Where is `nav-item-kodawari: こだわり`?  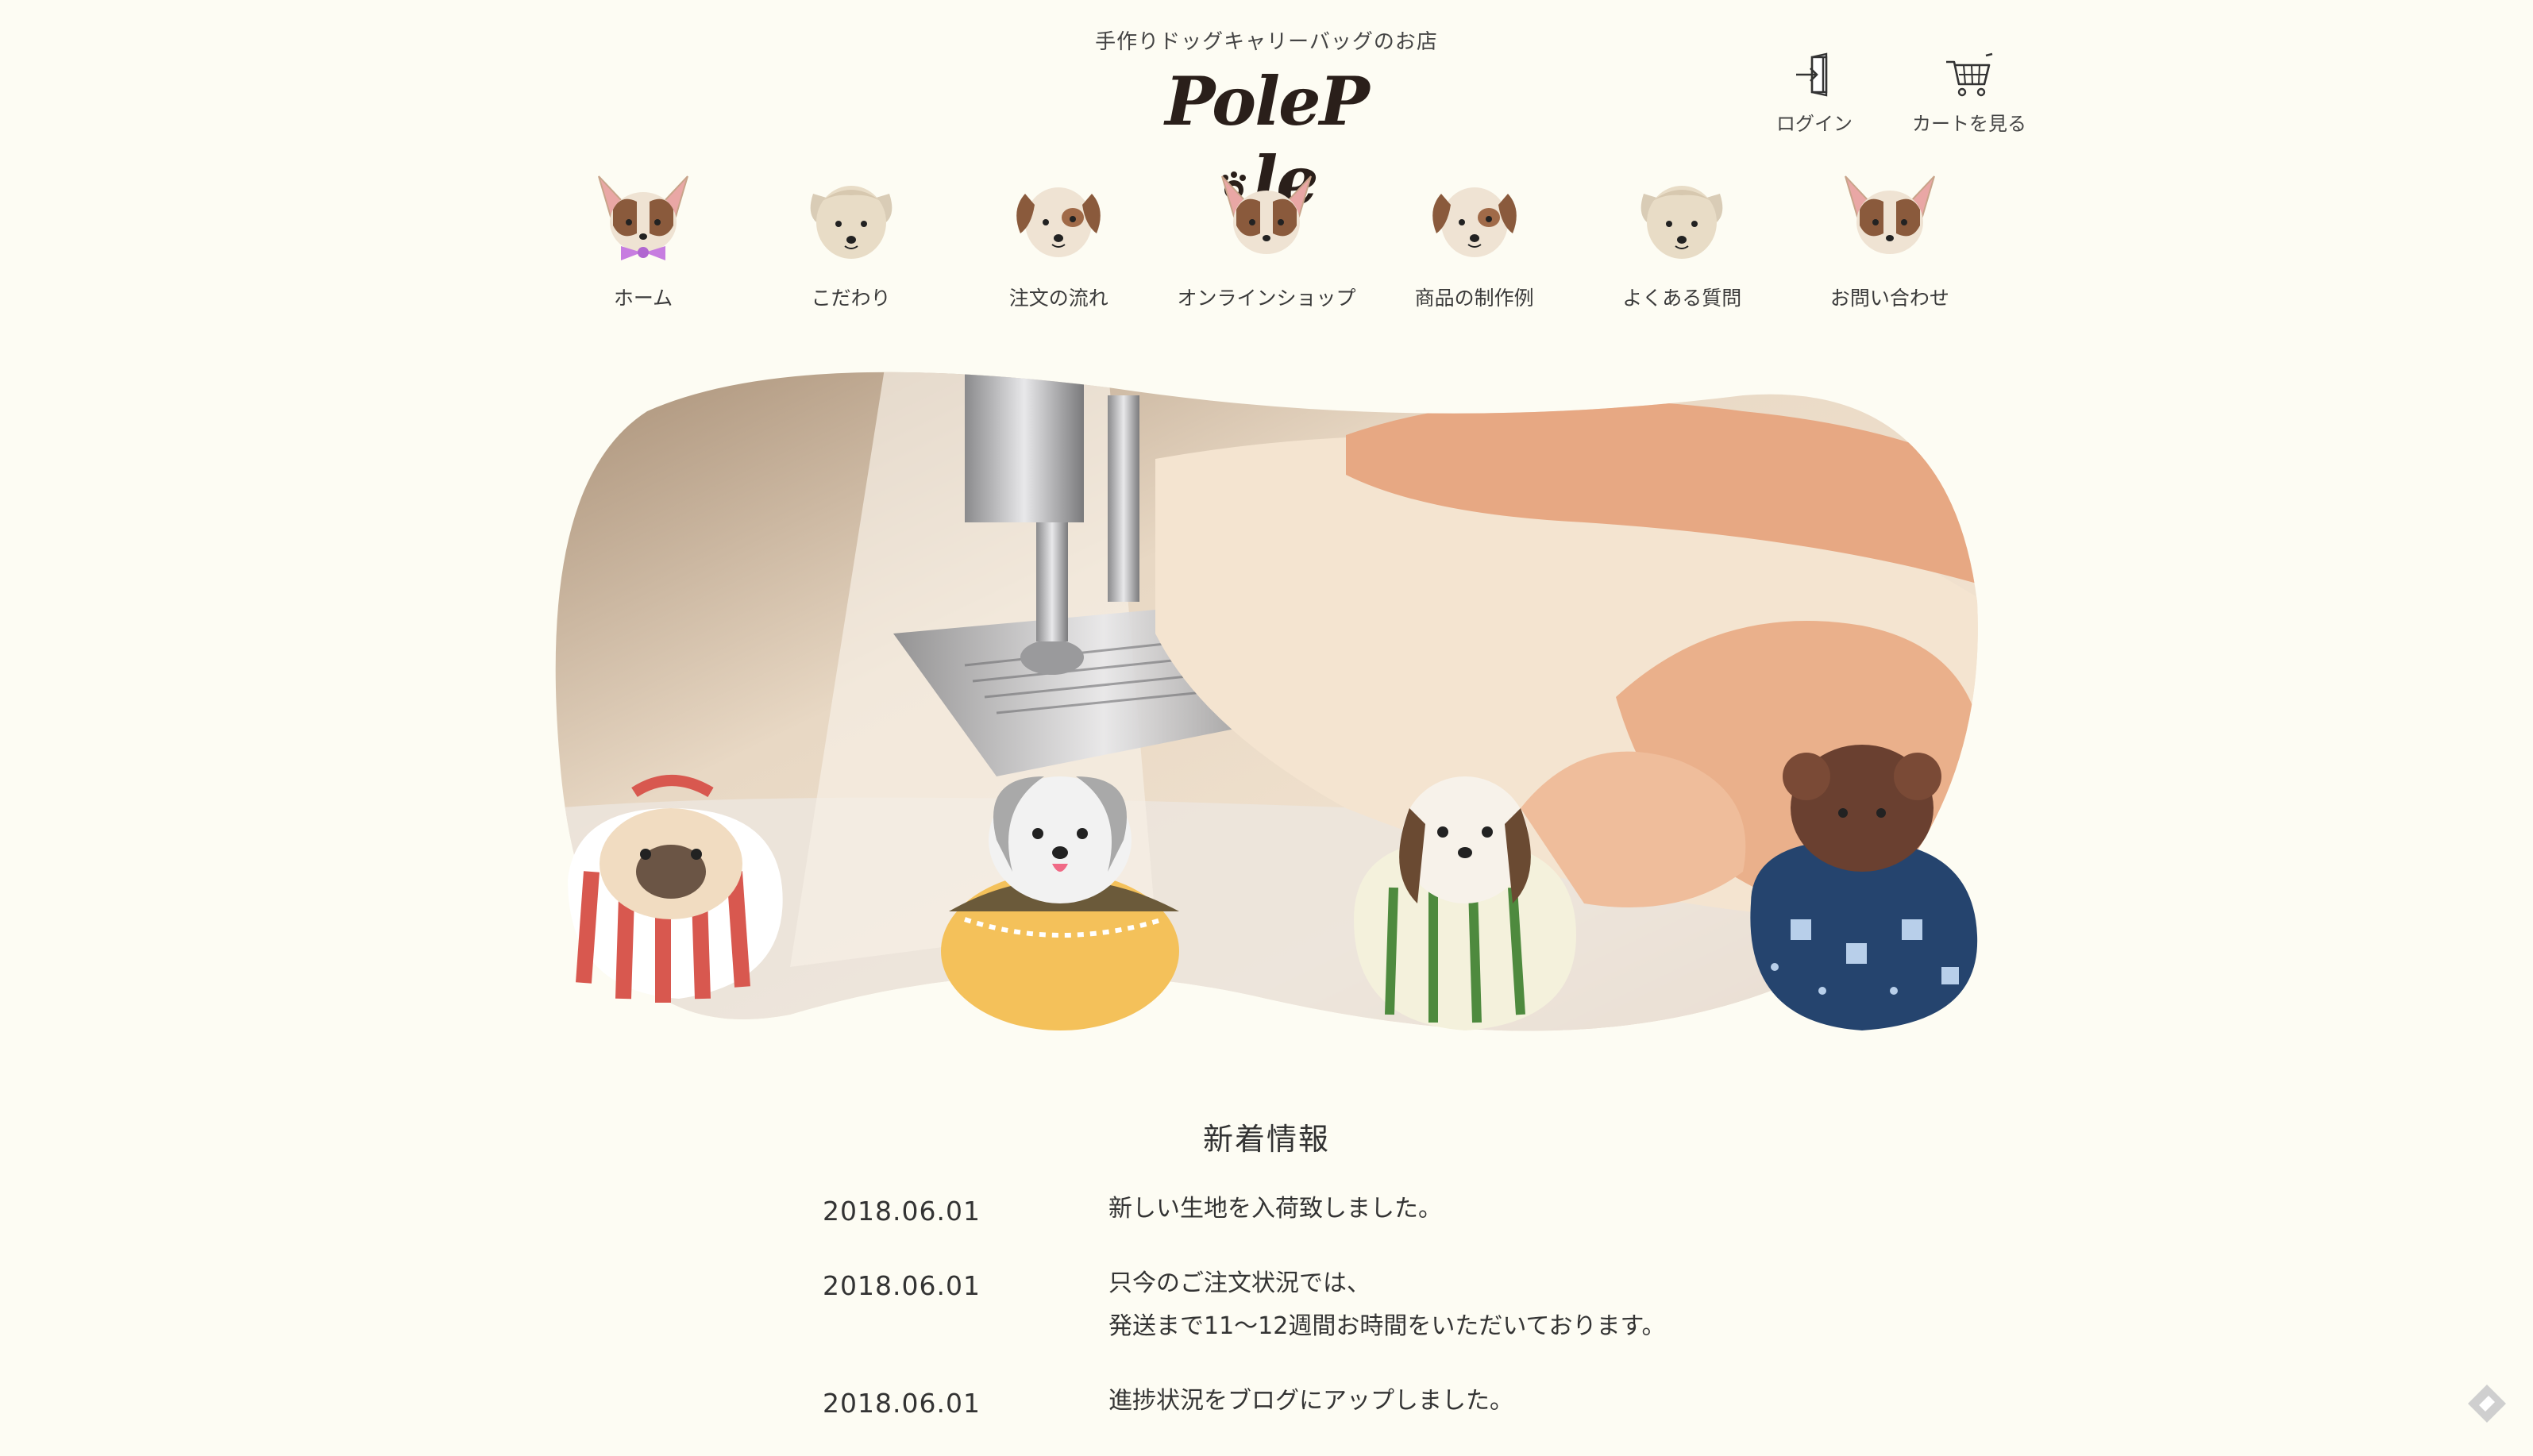 nav-item-kodawari: こだわり is located at coordinates (851, 245).